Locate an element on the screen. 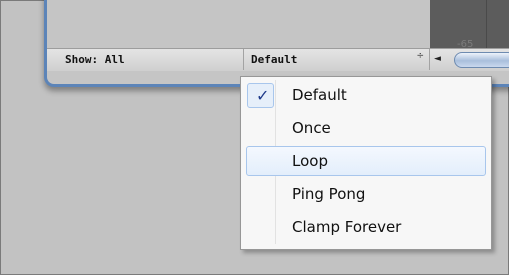 The height and width of the screenshot is (275, 509). checkmark-icon: ✓ is located at coordinates (263, 95).